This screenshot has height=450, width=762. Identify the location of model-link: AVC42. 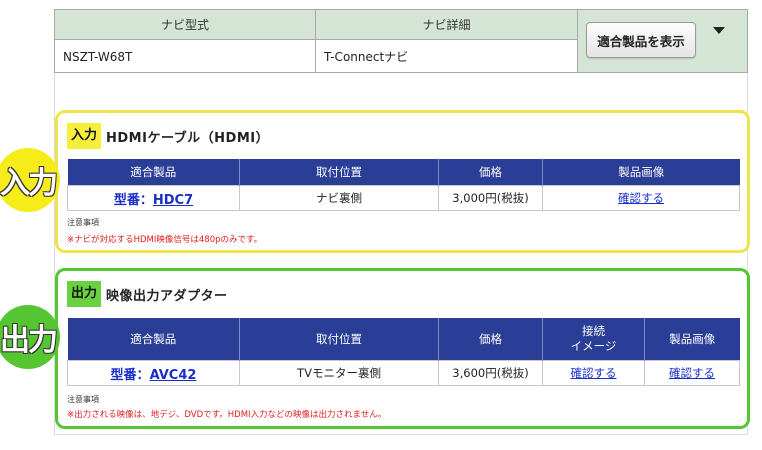
(173, 375).